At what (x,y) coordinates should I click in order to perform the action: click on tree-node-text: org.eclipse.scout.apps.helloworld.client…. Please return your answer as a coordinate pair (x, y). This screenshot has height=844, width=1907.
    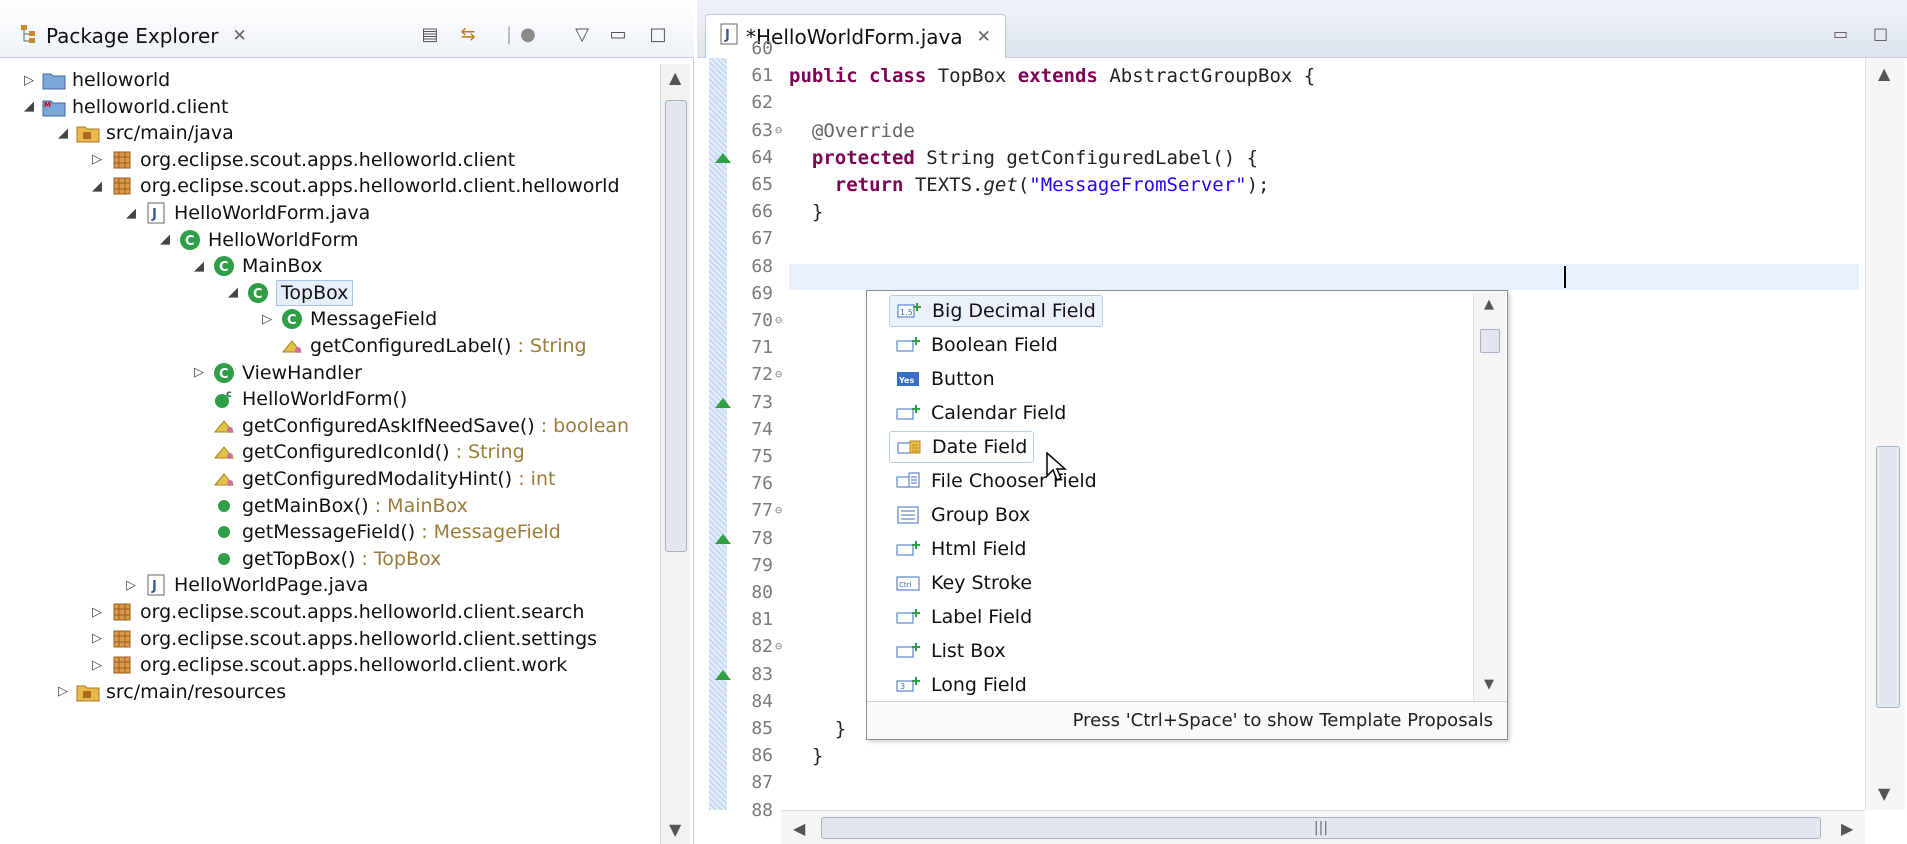
    Looking at the image, I should click on (380, 186).